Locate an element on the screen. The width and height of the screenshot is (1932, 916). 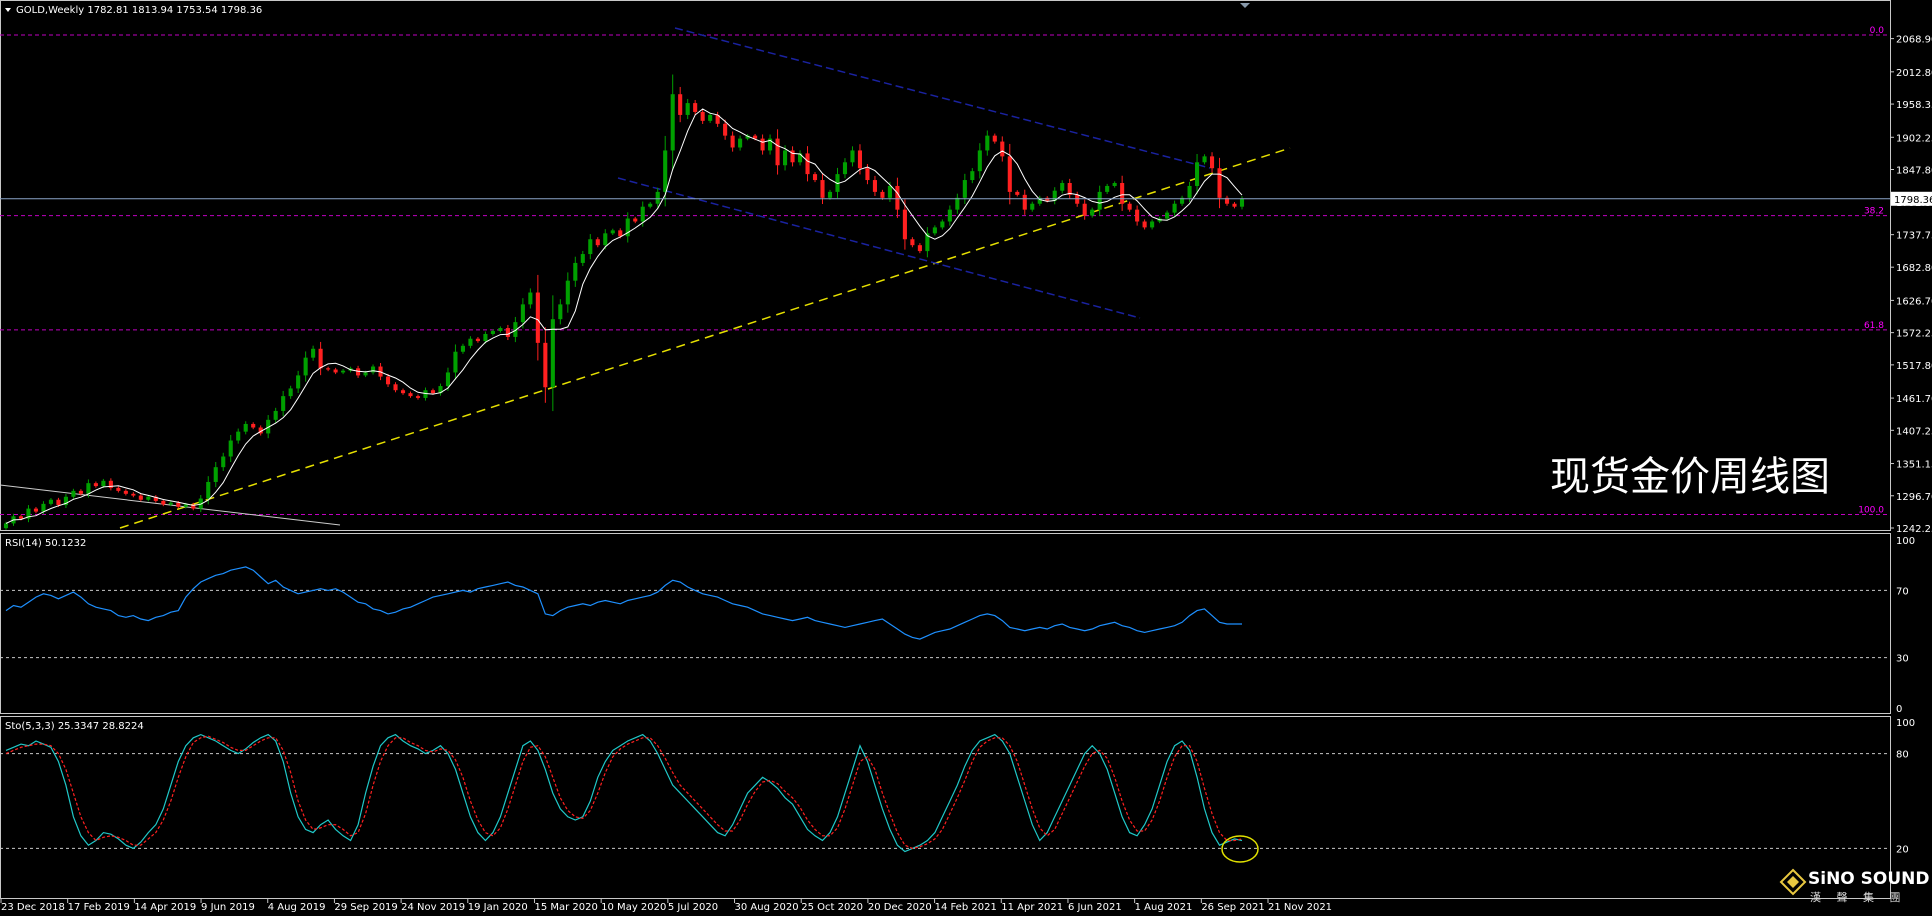
time-tick-label: 14 Feb 2021 is located at coordinates (966, 907).